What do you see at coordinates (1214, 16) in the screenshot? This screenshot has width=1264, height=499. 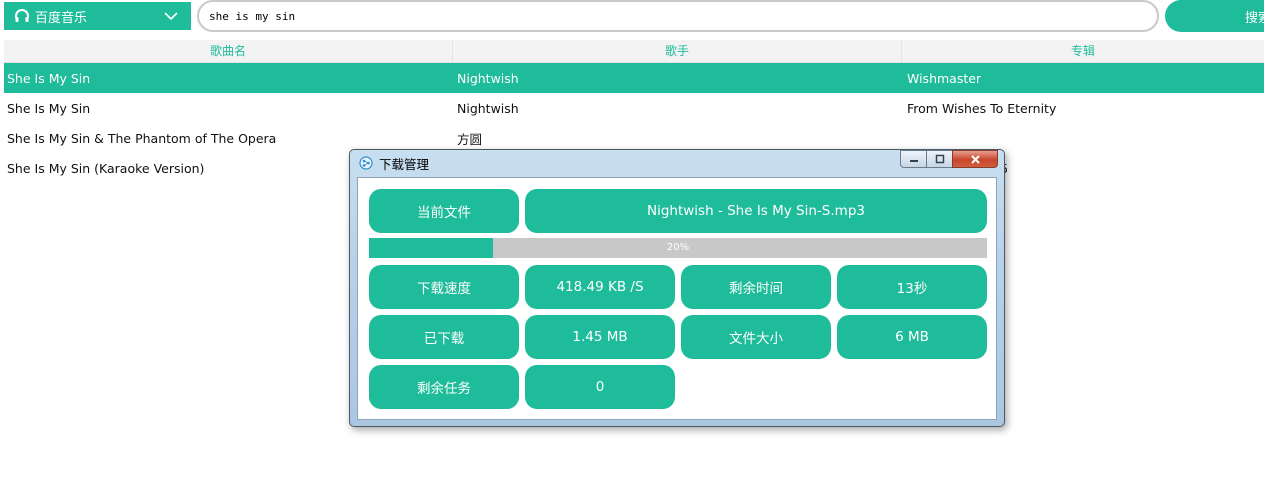 I see `search-button: 搜索` at bounding box center [1214, 16].